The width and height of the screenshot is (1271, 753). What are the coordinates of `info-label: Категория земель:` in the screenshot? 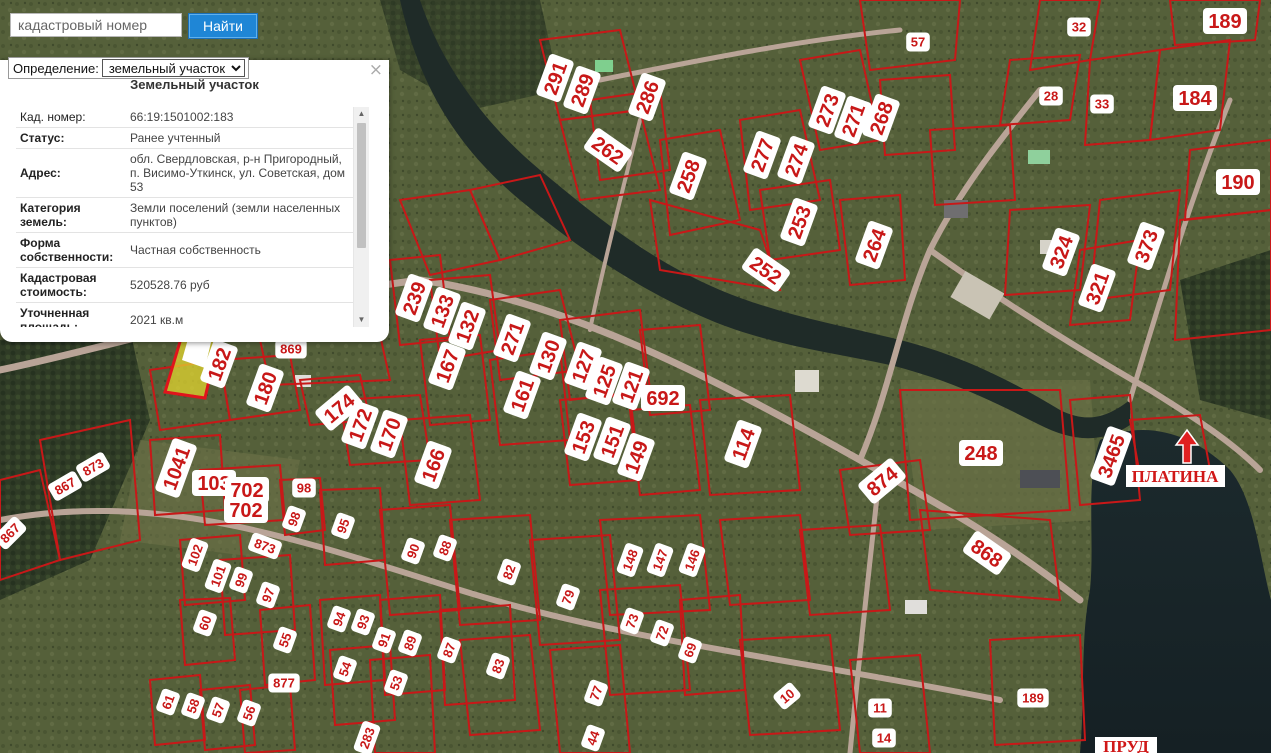 It's located at (71, 215).